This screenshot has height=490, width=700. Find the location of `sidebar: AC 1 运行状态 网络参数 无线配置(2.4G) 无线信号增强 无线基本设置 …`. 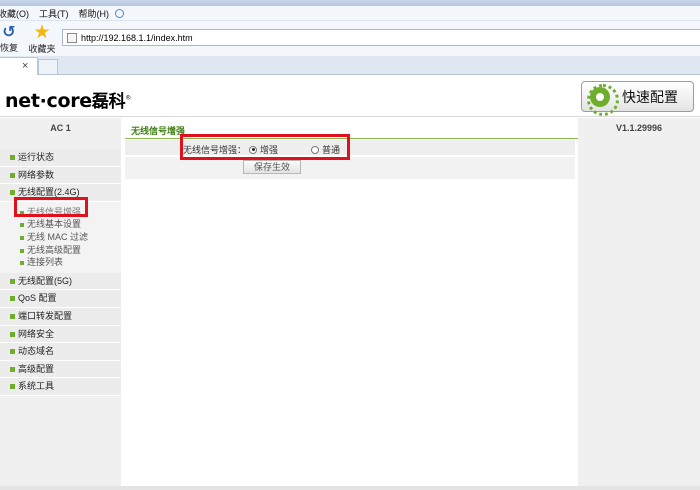

sidebar: AC 1 运行状态 网络参数 无线配置(2.4G) 无线信号增强 无线基本设置 … is located at coordinates (60, 302).